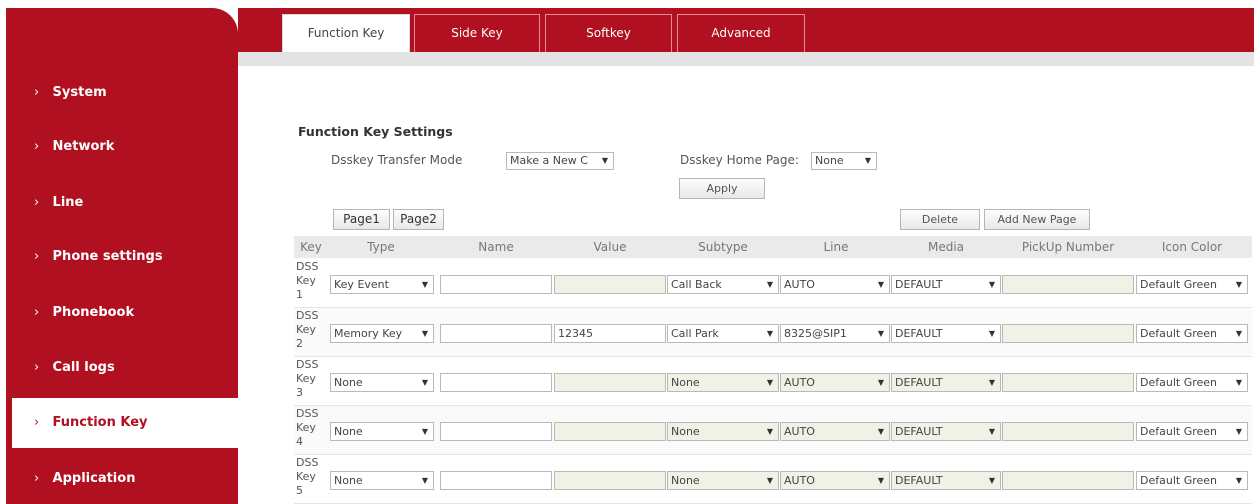  What do you see at coordinates (307, 427) in the screenshot?
I see `key-cell: DSS Key 4` at bounding box center [307, 427].